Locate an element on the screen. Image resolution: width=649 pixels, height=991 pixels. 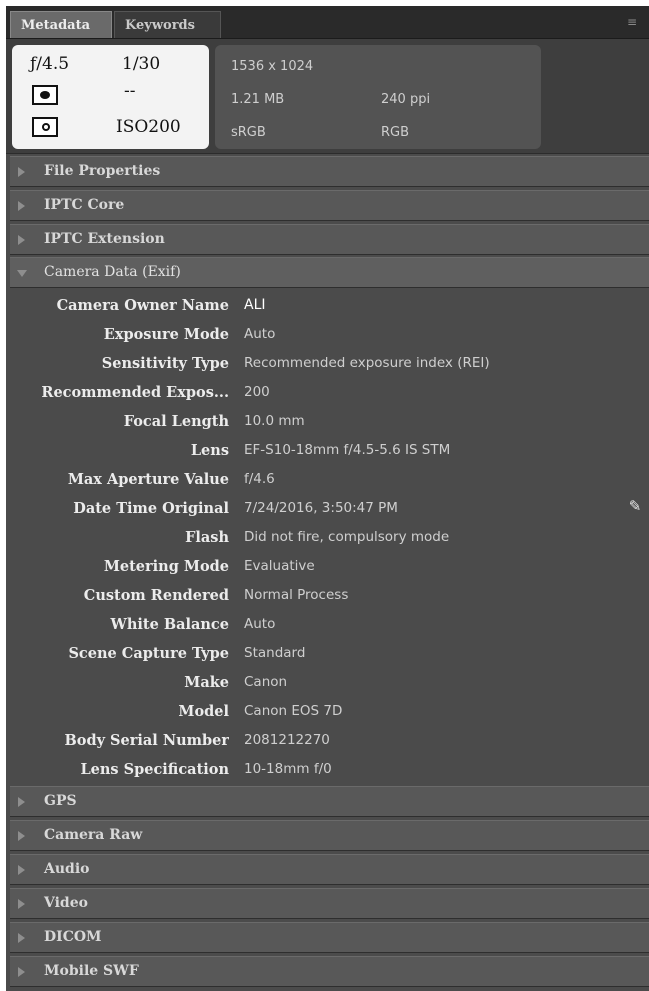
pencil-edit-icon: ✎ is located at coordinates (635, 506).